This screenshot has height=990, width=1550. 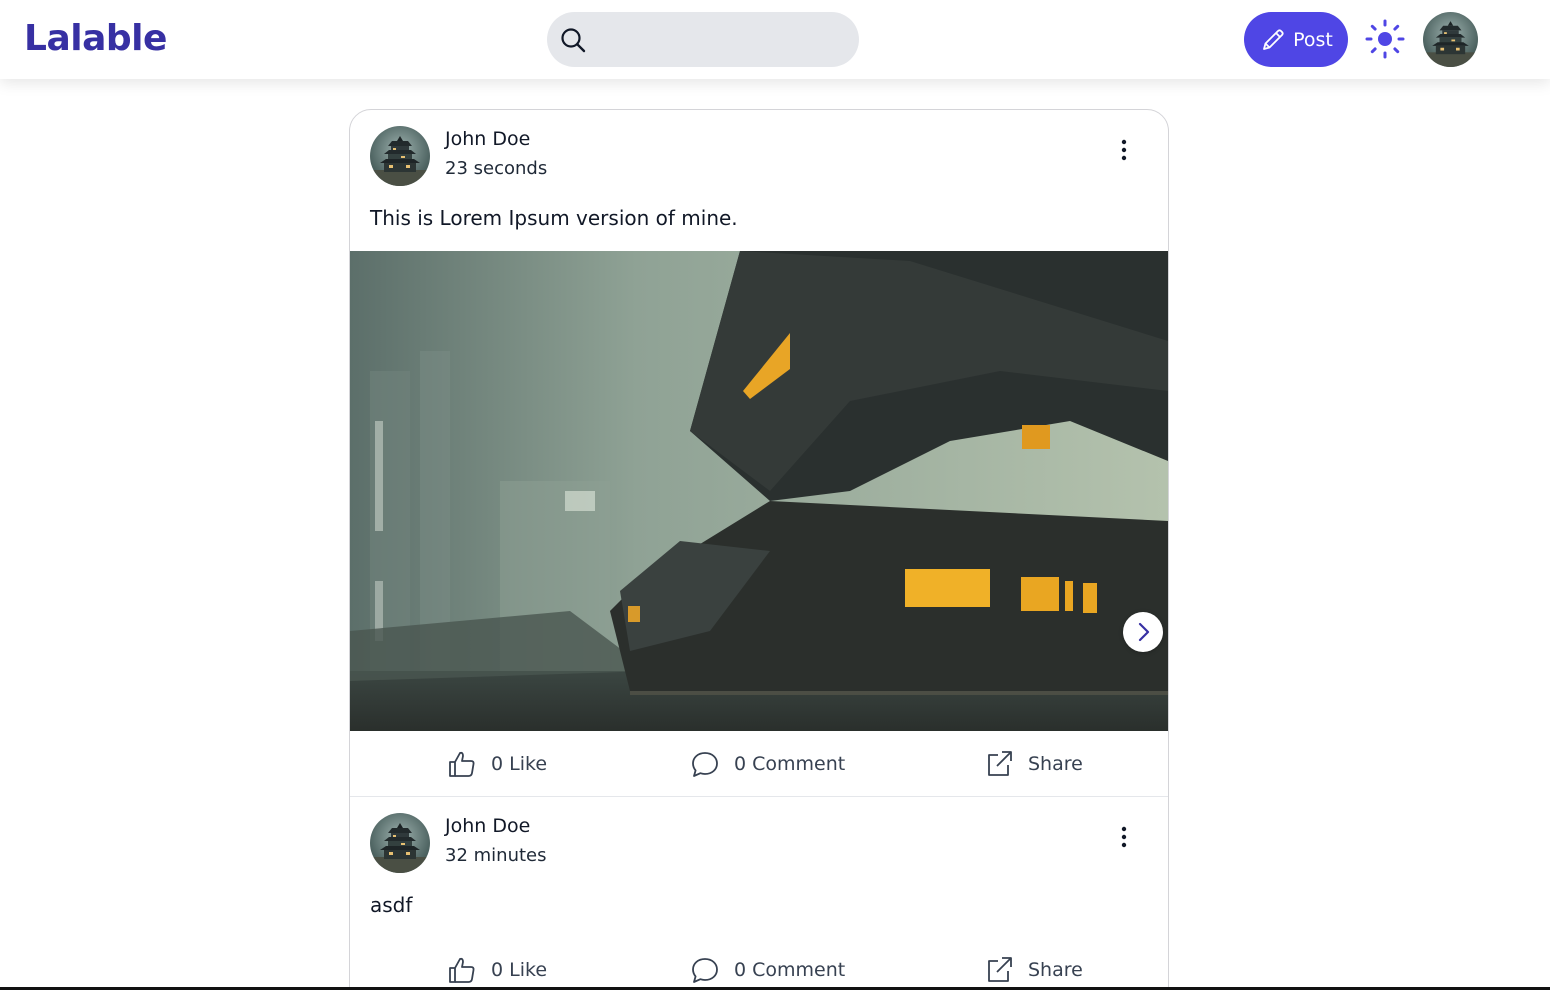 I want to click on search-input, so click(x=720, y=39).